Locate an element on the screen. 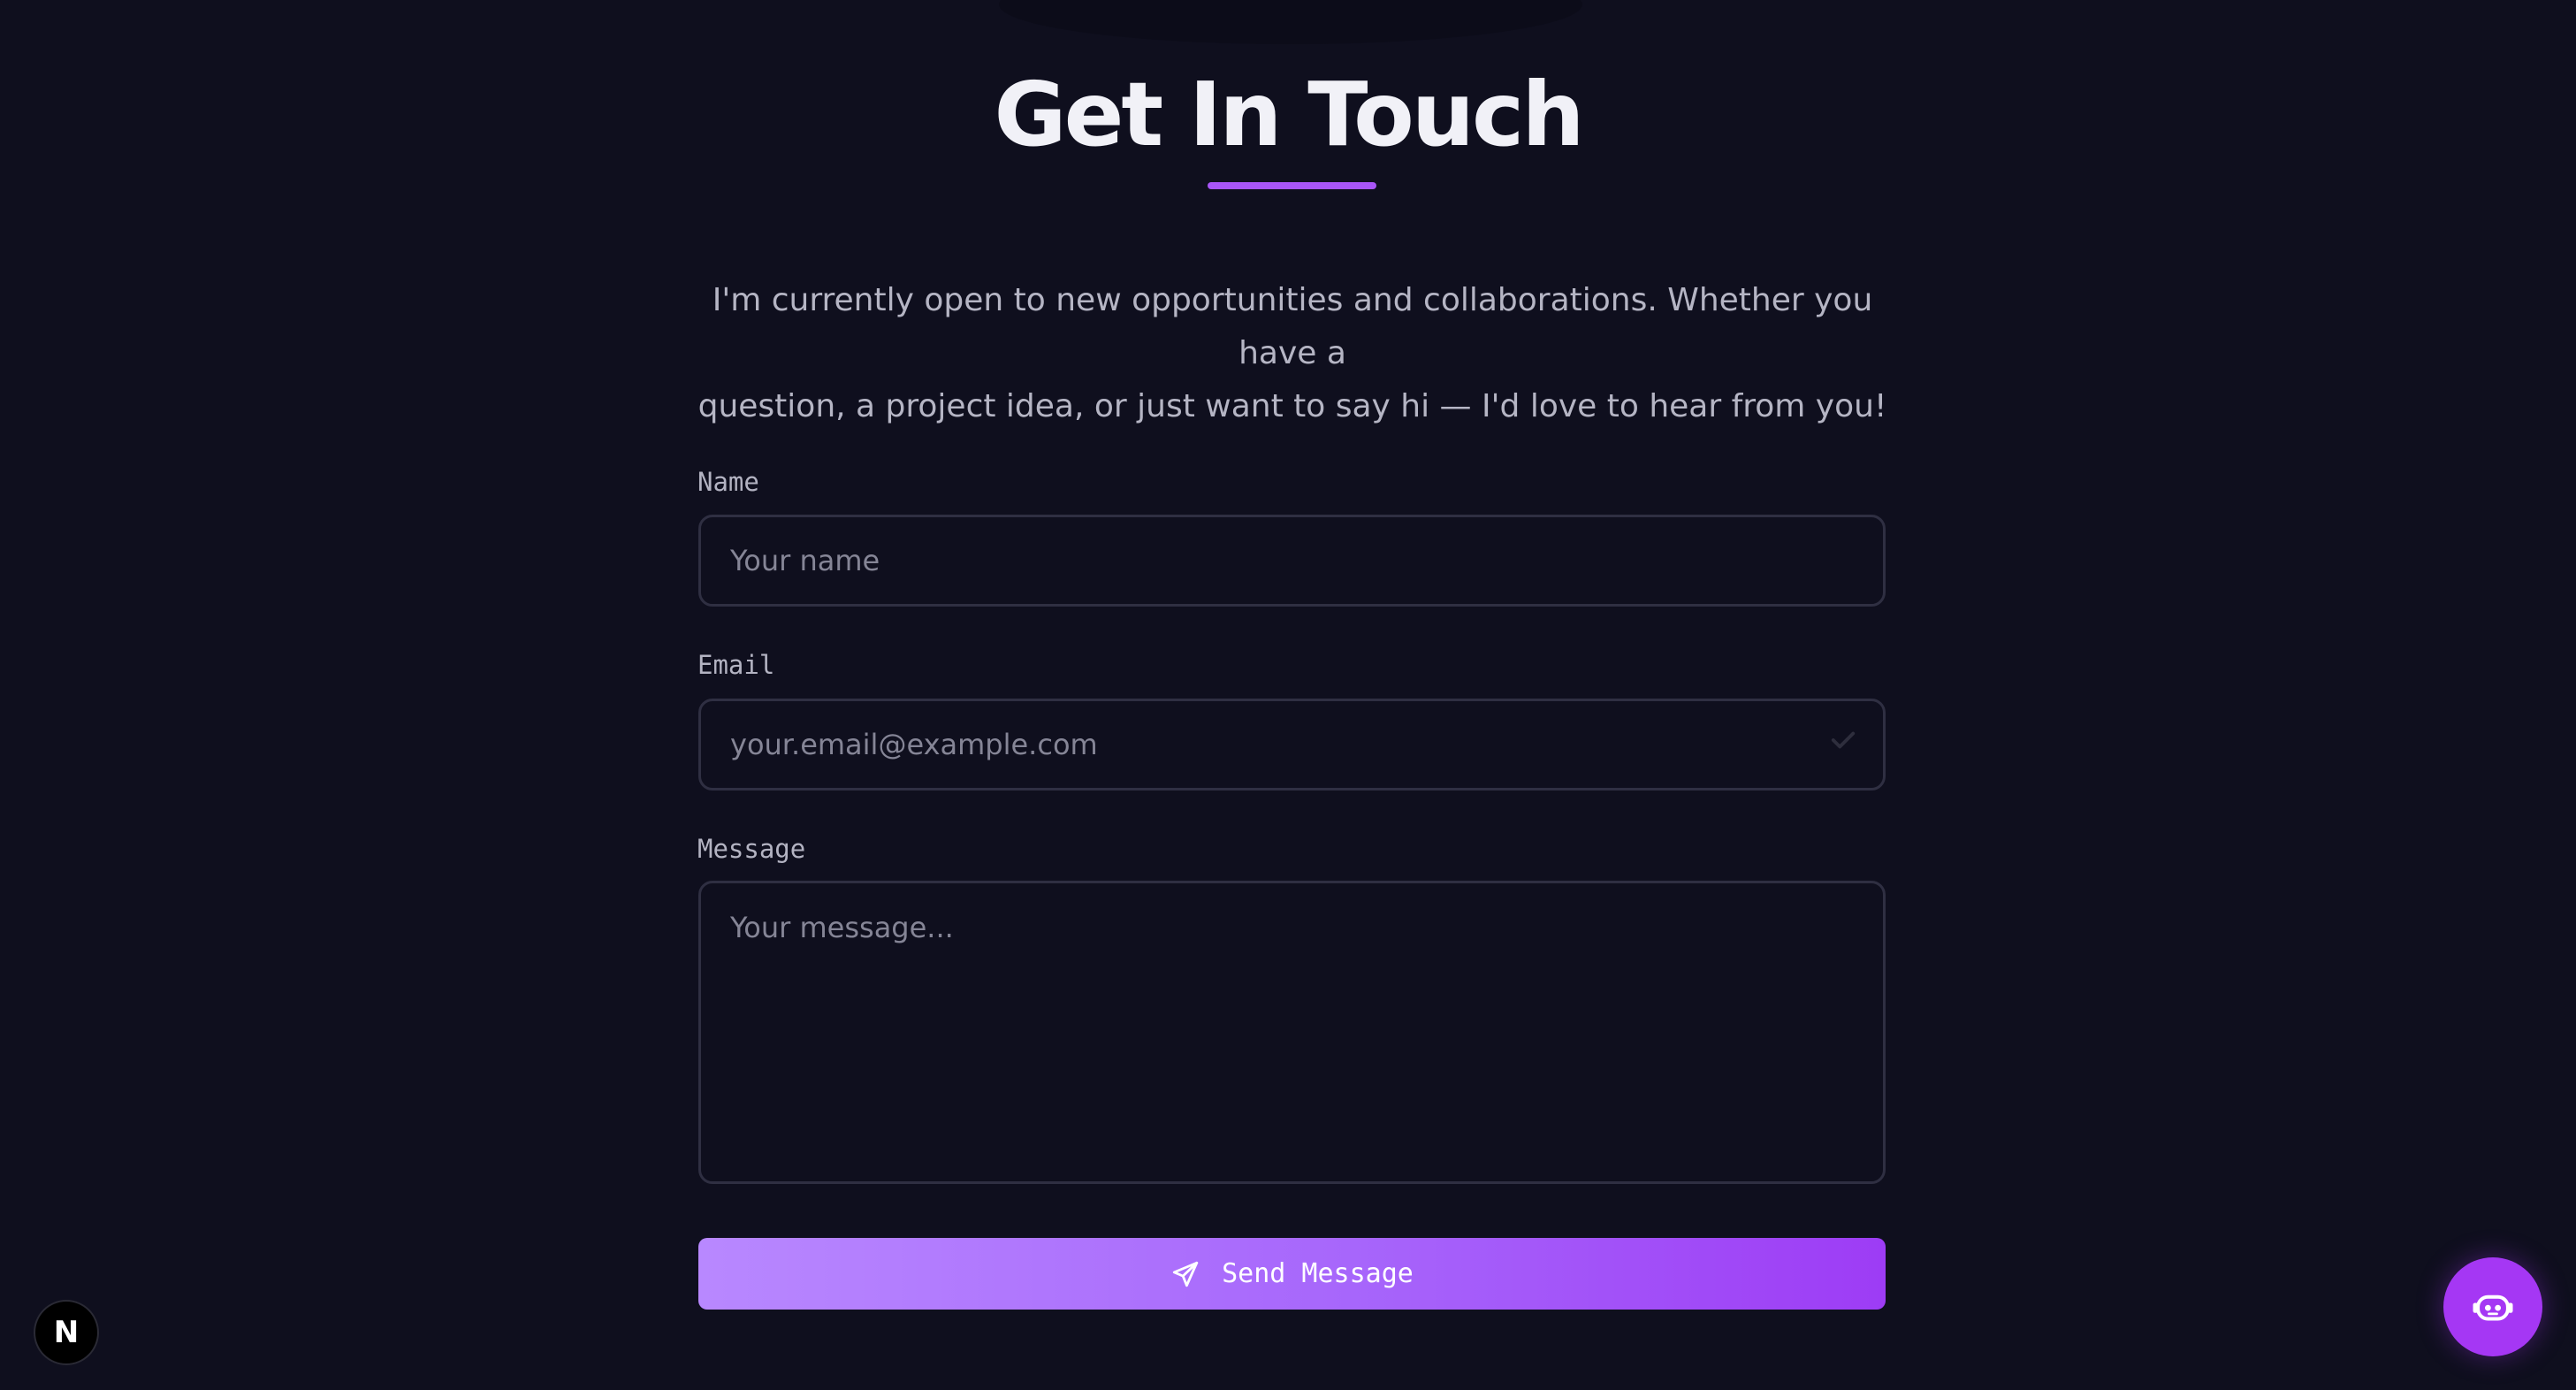 The width and height of the screenshot is (2576, 1390). robot-icon is located at coordinates (2493, 1308).